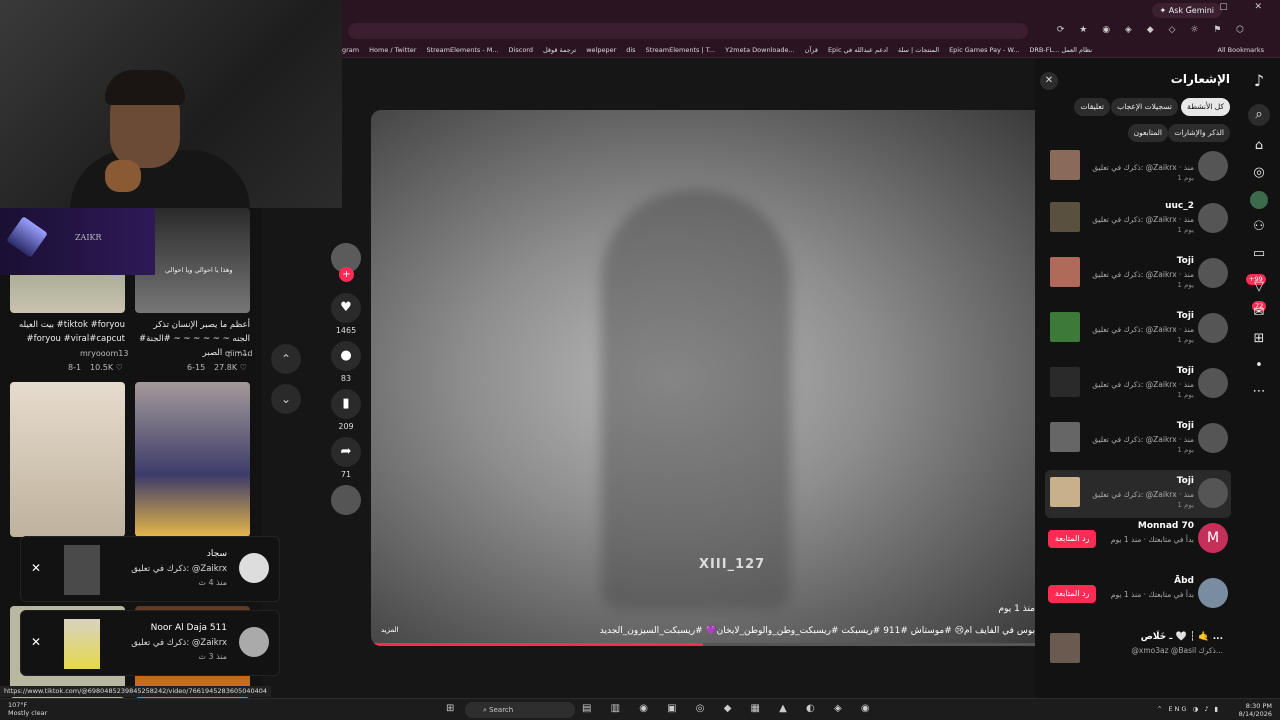 This screenshot has height=720, width=1280. What do you see at coordinates (346, 452) in the screenshot?
I see `share-icon: ➦` at bounding box center [346, 452].